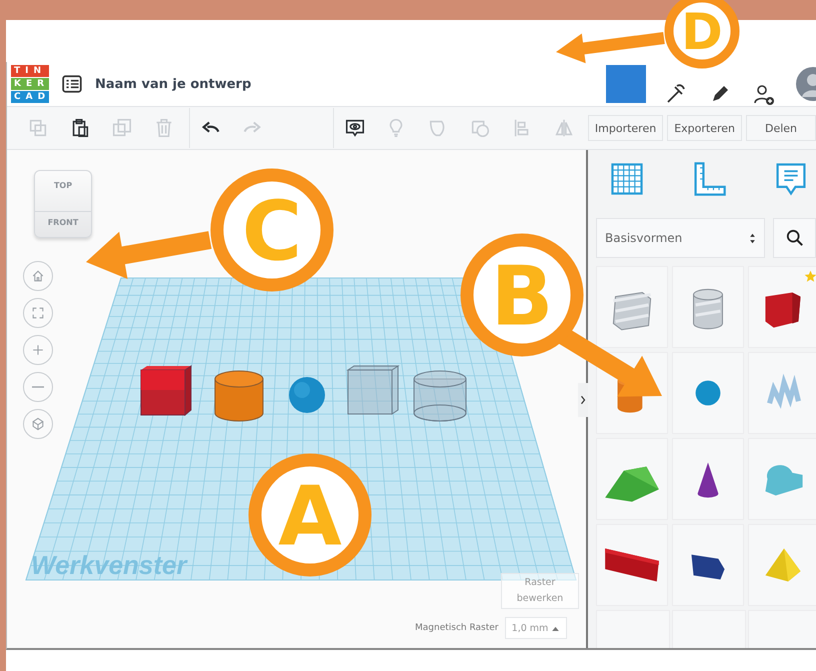 This screenshot has height=671, width=816. Describe the element at coordinates (764, 94) in the screenshot. I see `add-user-icon` at that location.